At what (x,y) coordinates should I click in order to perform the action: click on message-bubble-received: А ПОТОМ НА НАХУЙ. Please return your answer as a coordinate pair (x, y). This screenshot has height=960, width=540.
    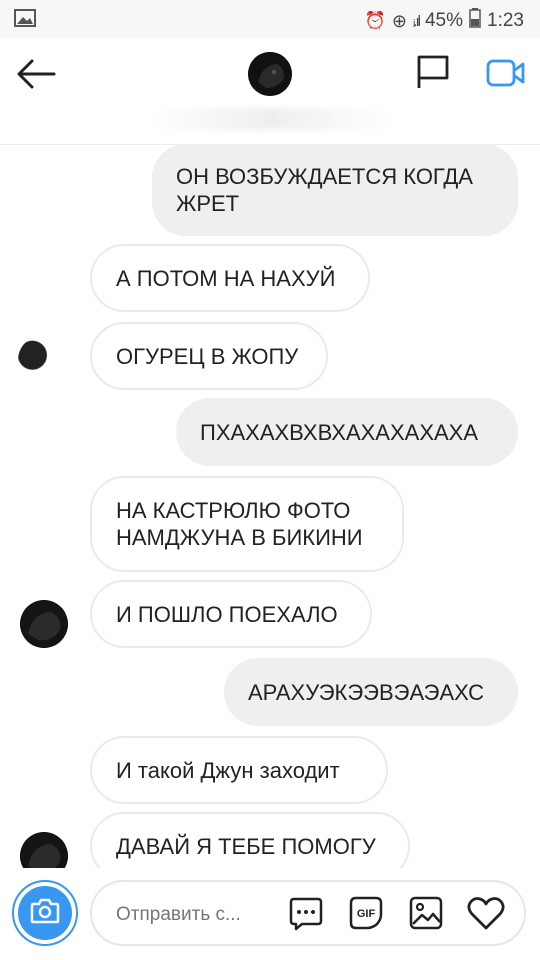
    Looking at the image, I should click on (230, 278).